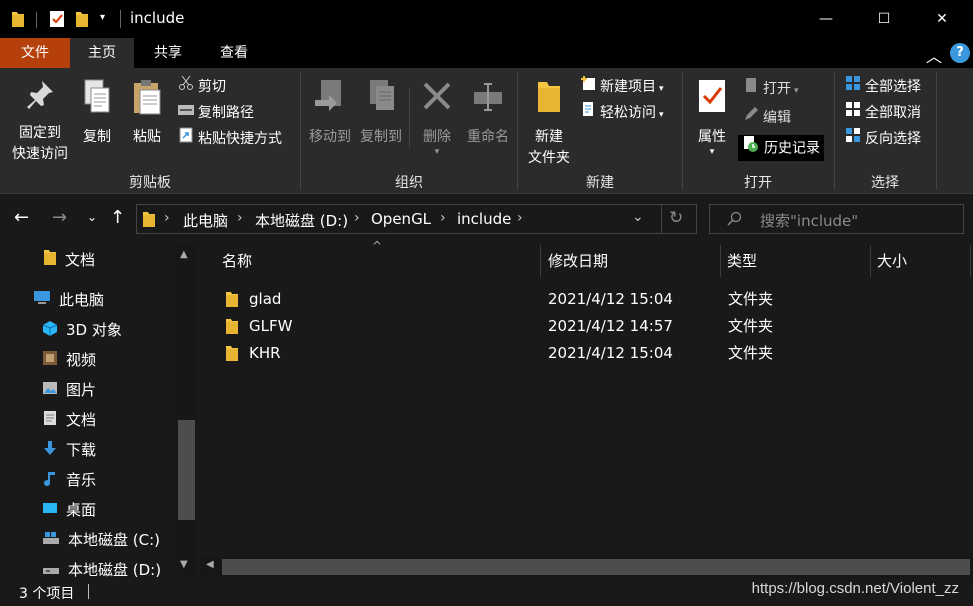 This screenshot has height=606, width=973. Describe the element at coordinates (712, 152) in the screenshot. I see `properties-dropdown-icon: ▾` at that location.